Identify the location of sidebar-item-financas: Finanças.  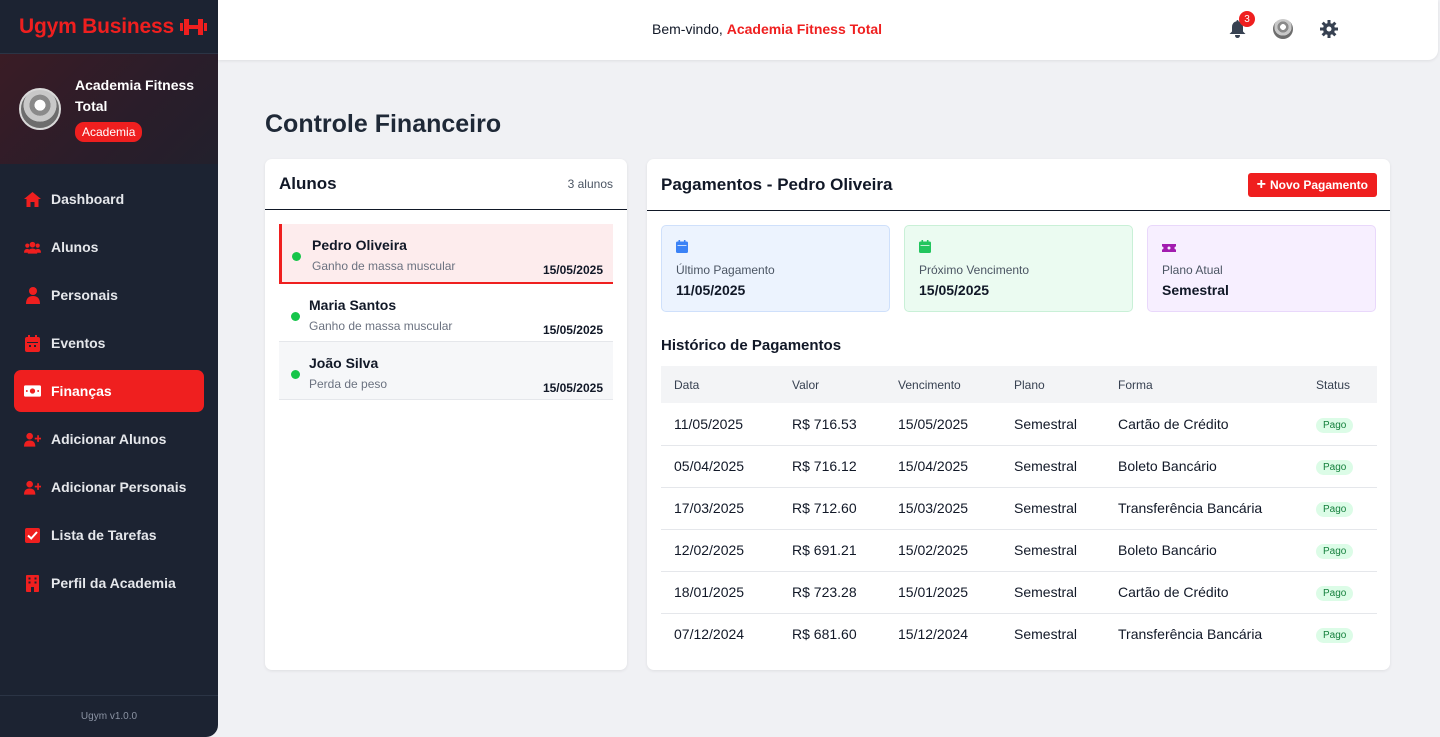
(109, 391).